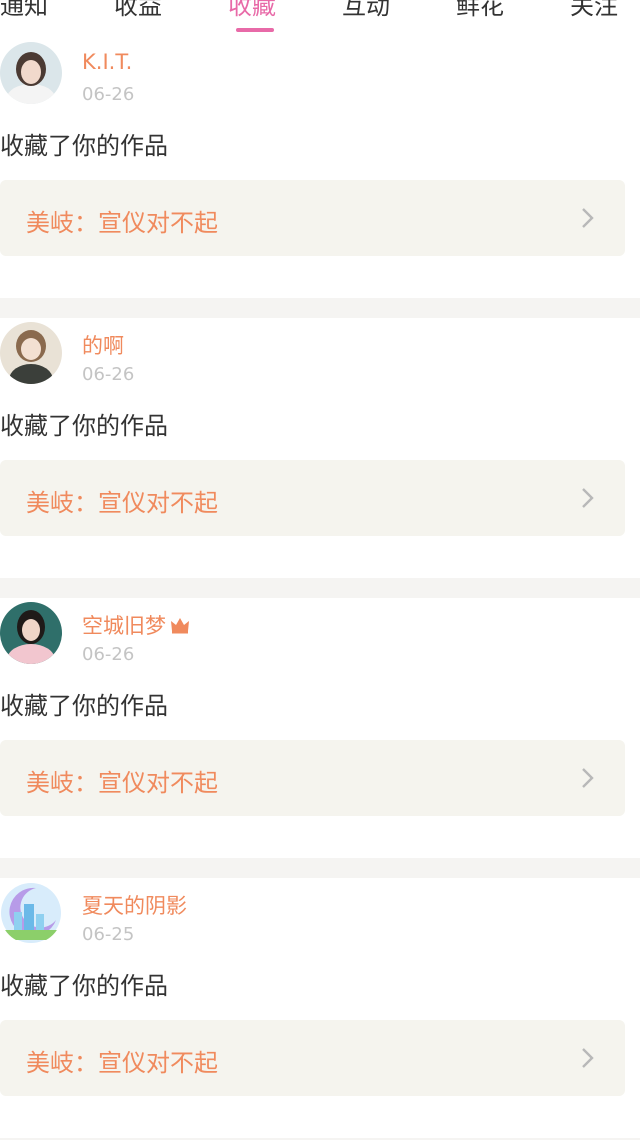 Image resolution: width=640 pixels, height=1140 pixels. Describe the element at coordinates (136, 625) in the screenshot. I see `username: 空城旧梦` at that location.